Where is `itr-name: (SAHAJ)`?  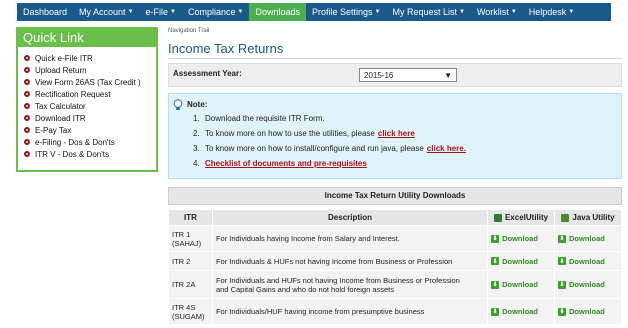 itr-name: (SAHAJ) is located at coordinates (187, 243).